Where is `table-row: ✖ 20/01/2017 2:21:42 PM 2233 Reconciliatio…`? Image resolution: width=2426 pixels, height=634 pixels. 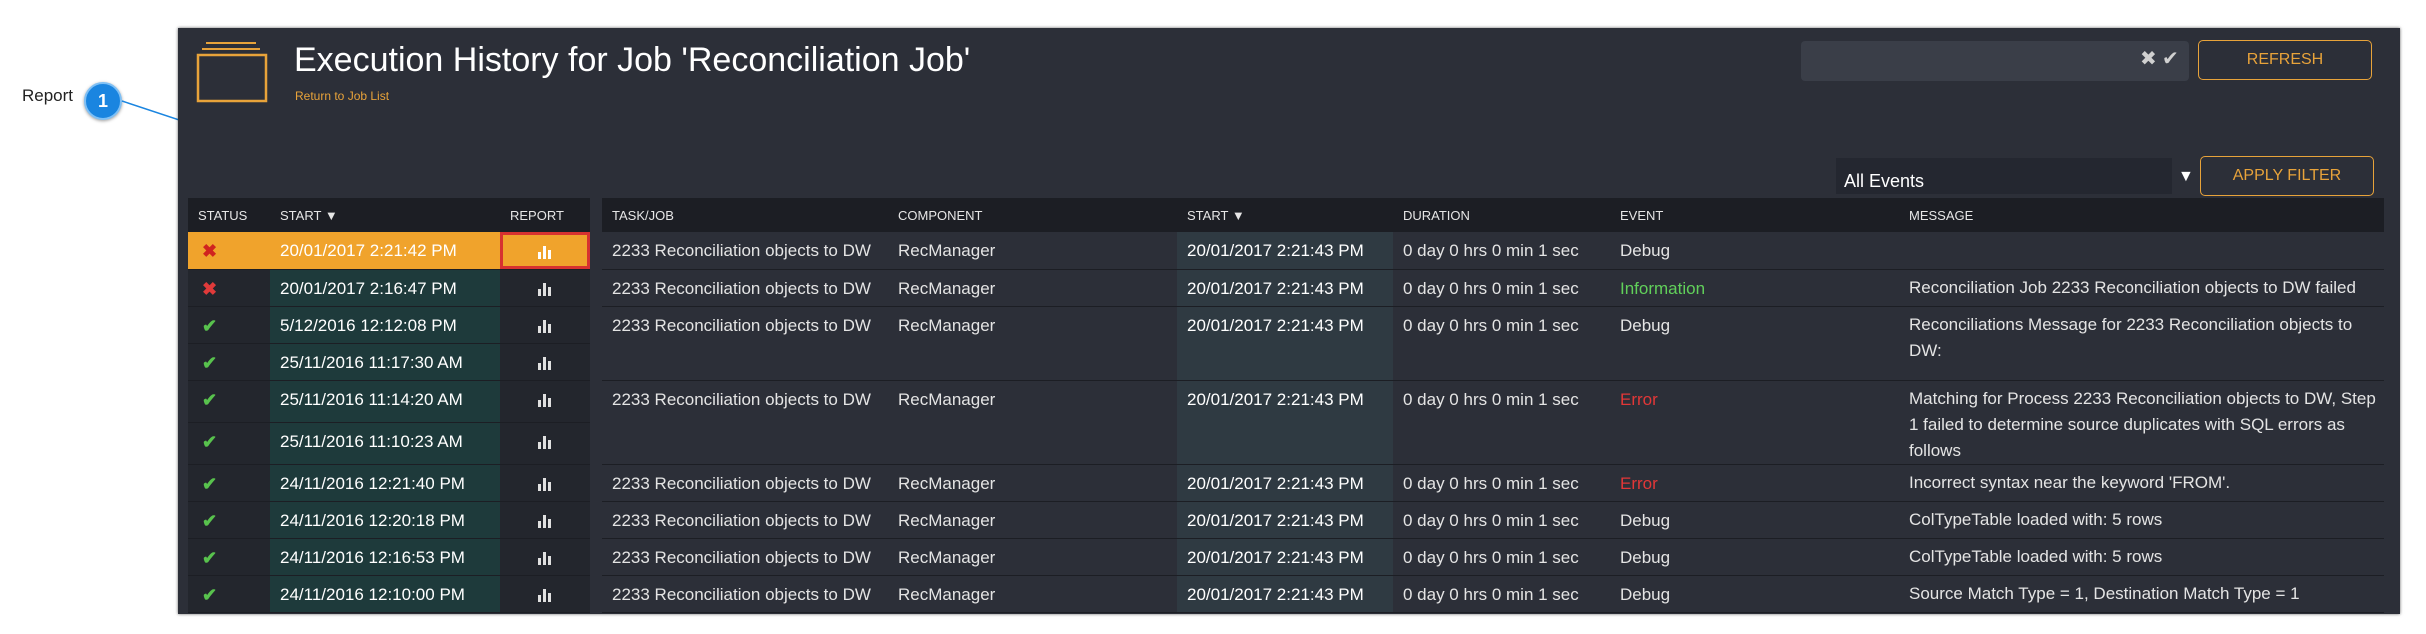
table-row: ✖ 20/01/2017 2:21:42 PM 2233 Reconciliatio… is located at coordinates (1286, 251).